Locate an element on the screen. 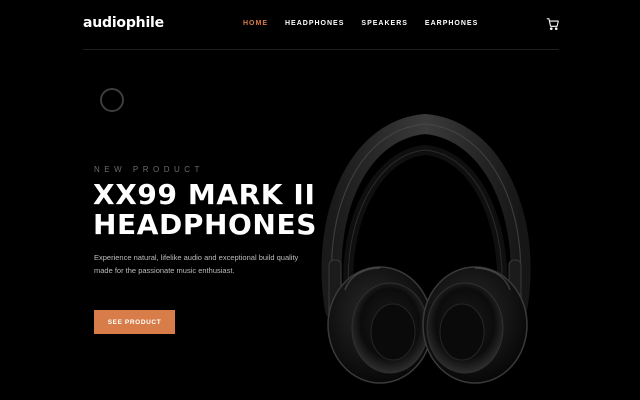 The image size is (640, 400). new-product-label: NEW PRODUCT is located at coordinates (149, 169).